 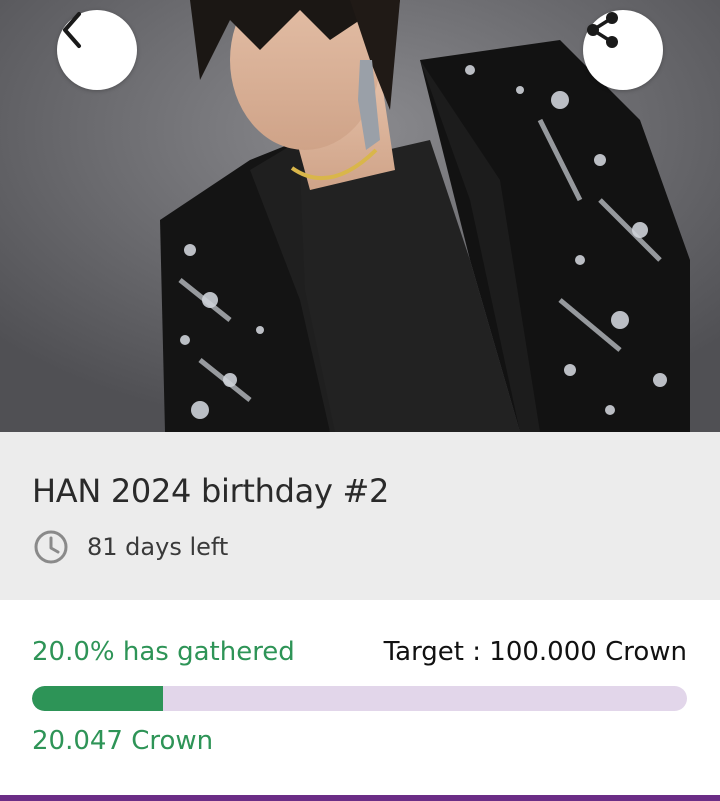 What do you see at coordinates (211, 491) in the screenshot?
I see `campaign-title: HAN 2024 birthday #2` at bounding box center [211, 491].